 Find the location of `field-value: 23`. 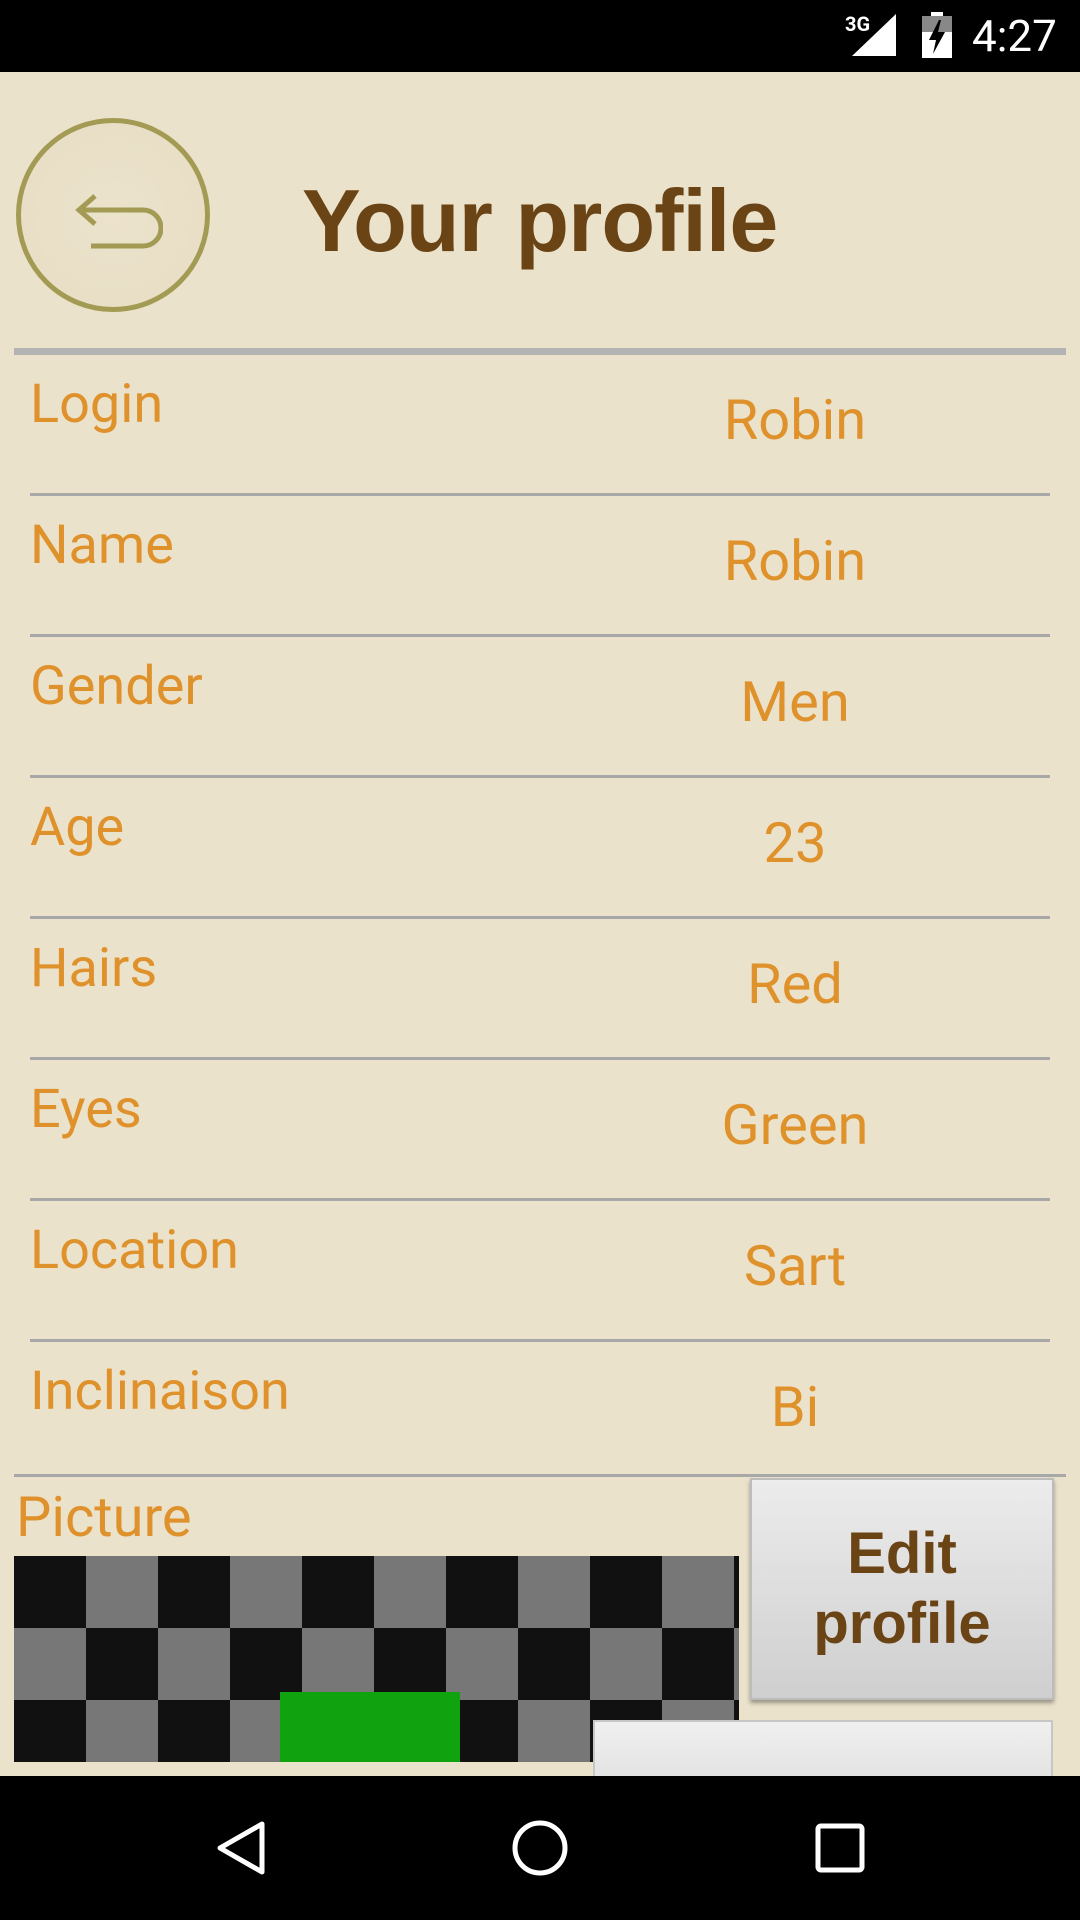

field-value: 23 is located at coordinates (795, 843).